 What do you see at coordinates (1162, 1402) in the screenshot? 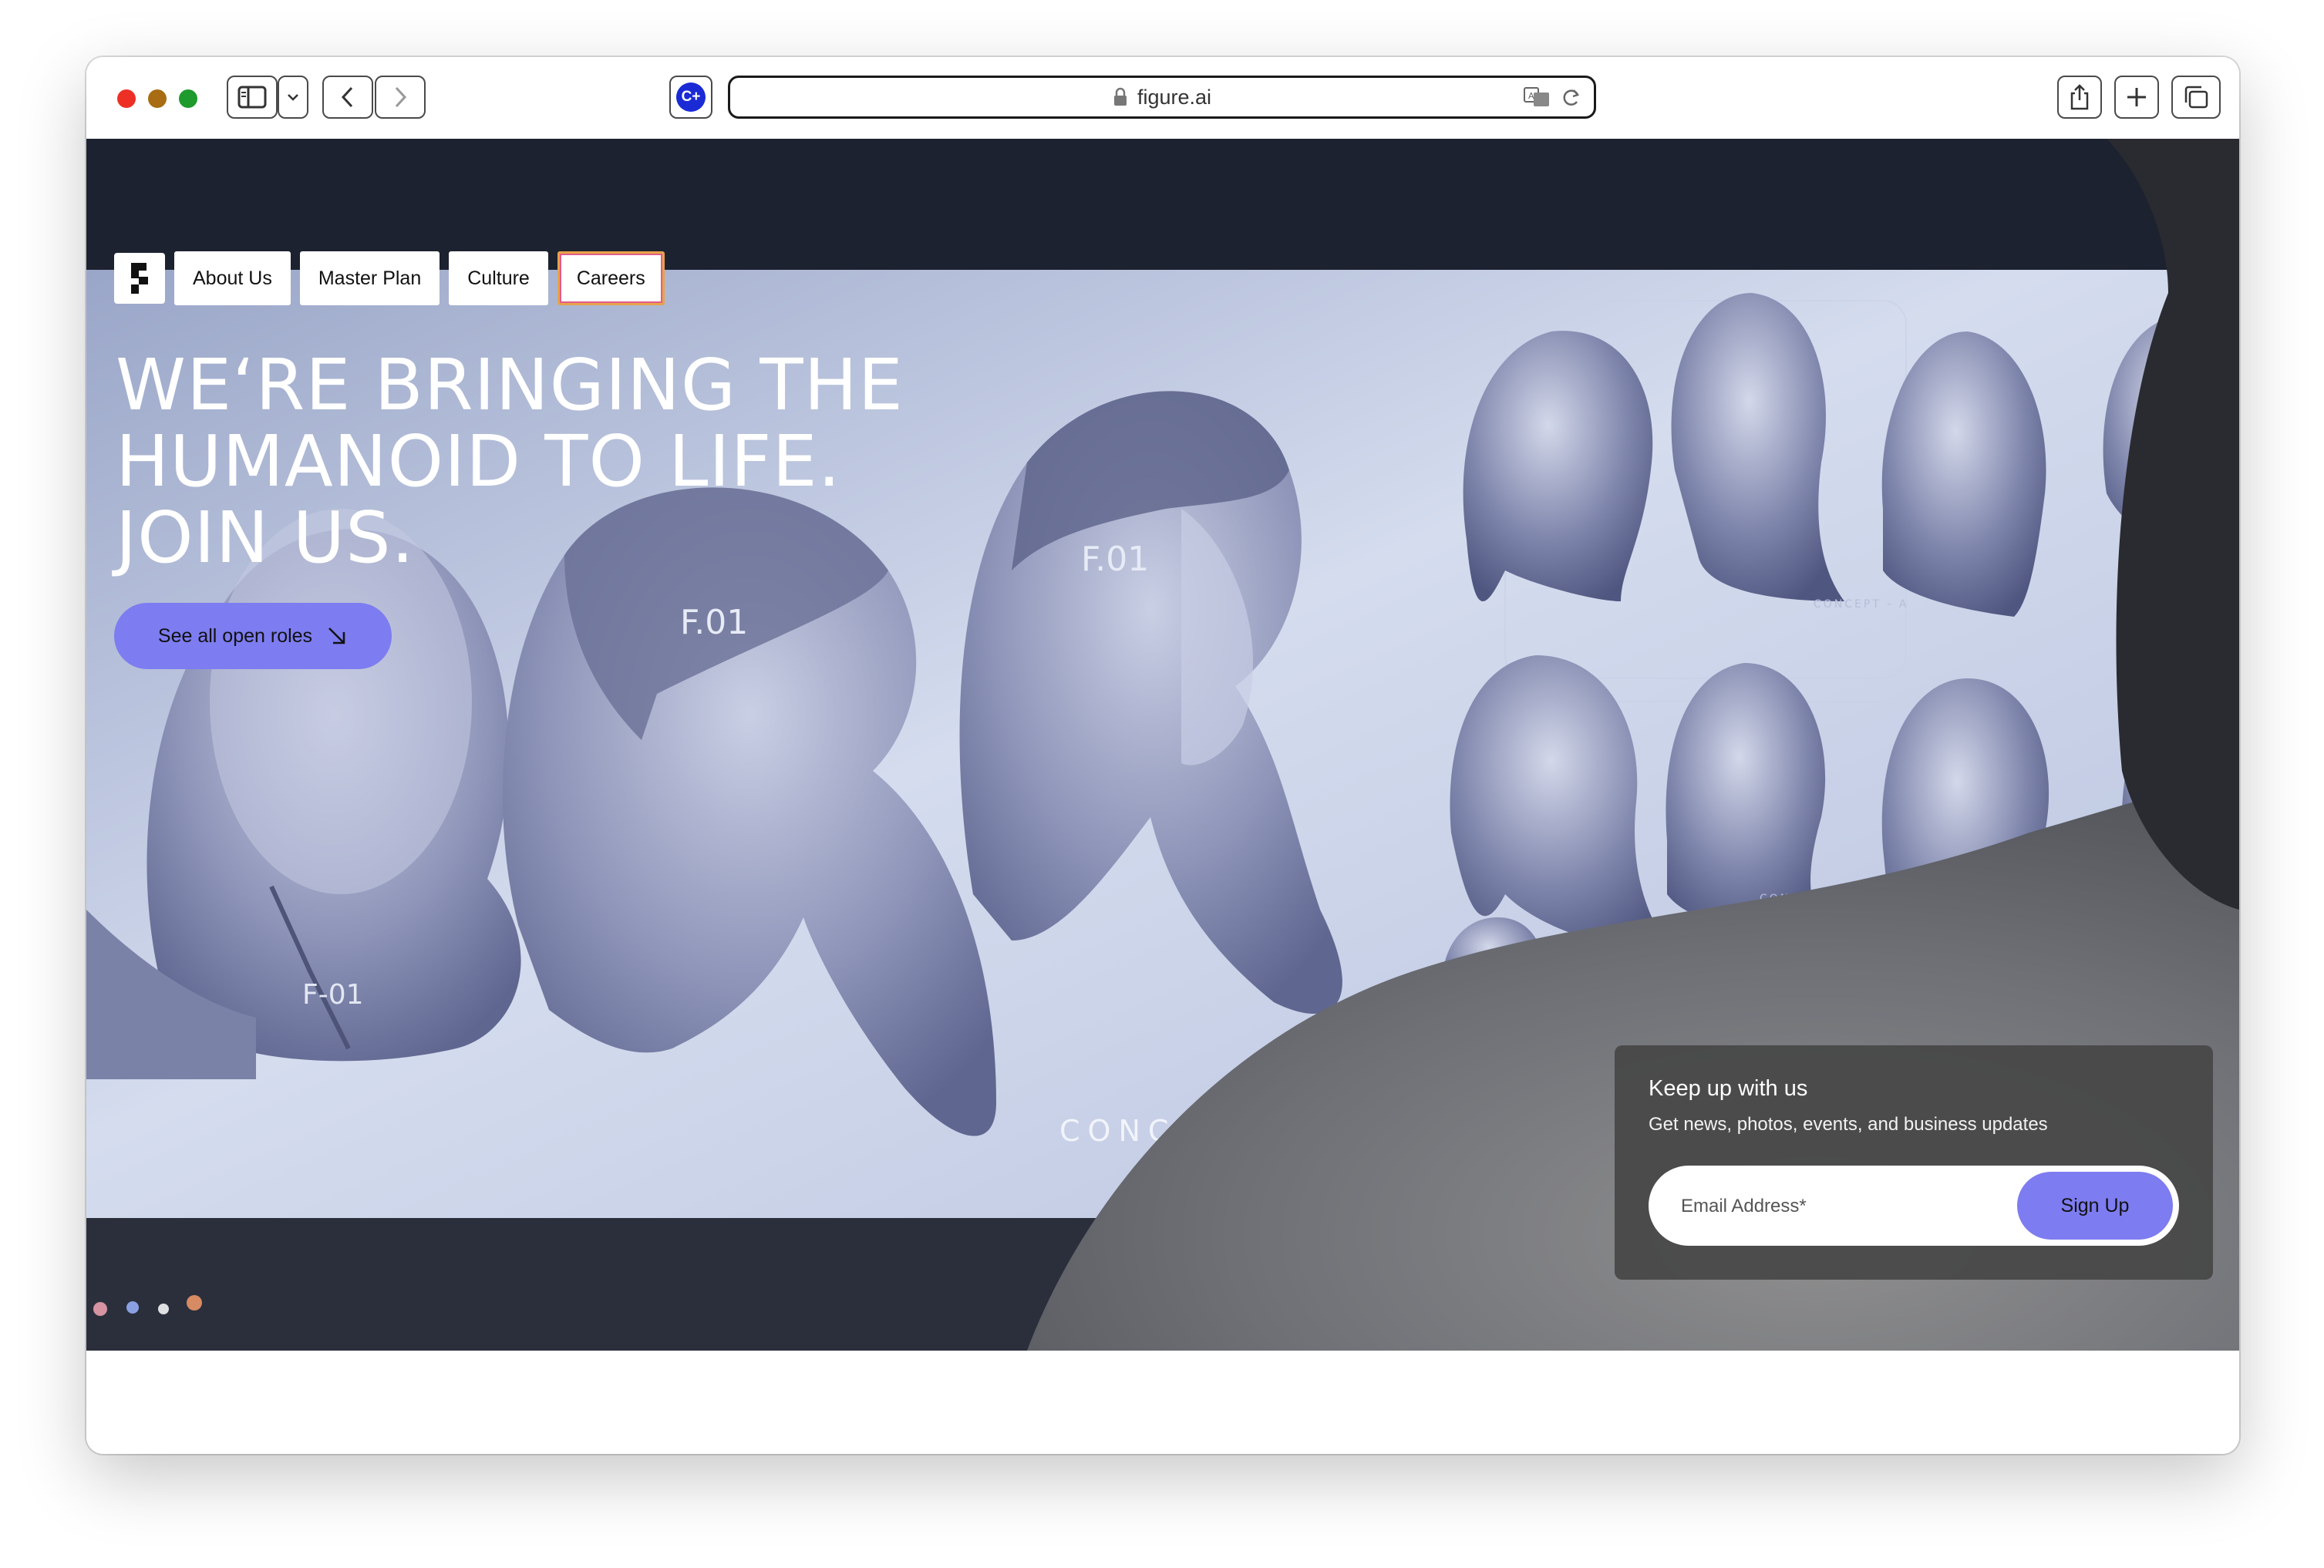
I see `page-footer-blank` at bounding box center [1162, 1402].